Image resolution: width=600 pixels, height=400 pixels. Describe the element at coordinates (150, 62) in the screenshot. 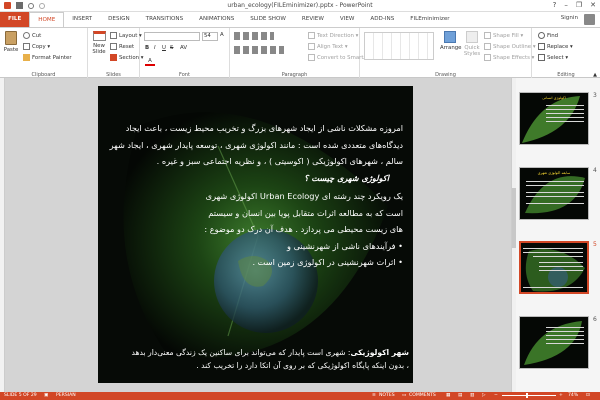

I see `font-color-icon: A` at that location.